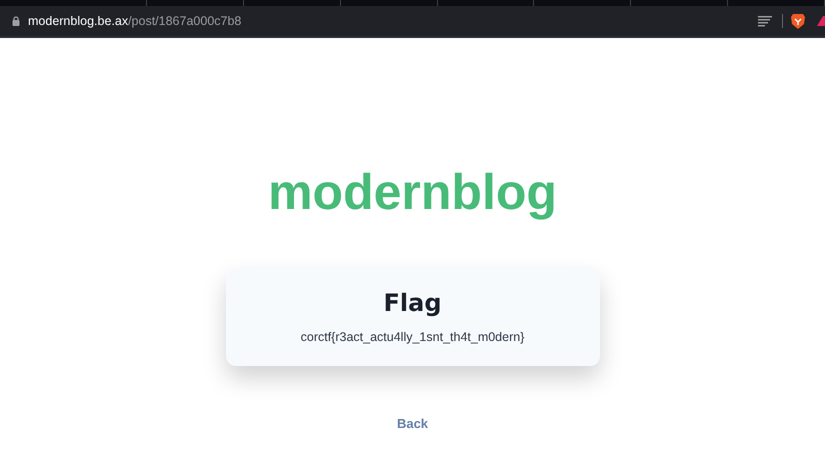 This screenshot has height=464, width=825. What do you see at coordinates (412, 192) in the screenshot?
I see `site-title: modernblog` at bounding box center [412, 192].